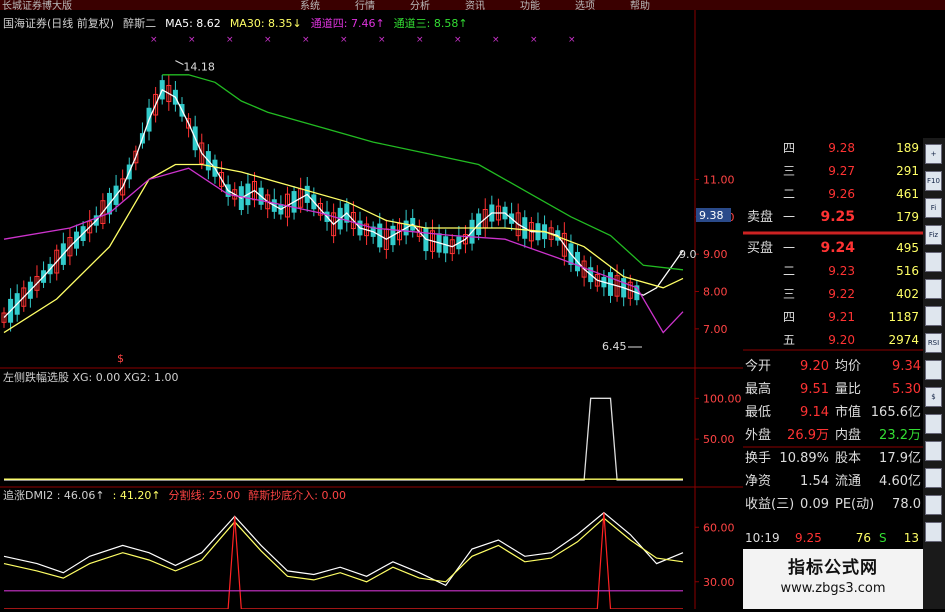  What do you see at coordinates (841, 194) in the screenshot?
I see `sell-price: 9.26` at bounding box center [841, 194].